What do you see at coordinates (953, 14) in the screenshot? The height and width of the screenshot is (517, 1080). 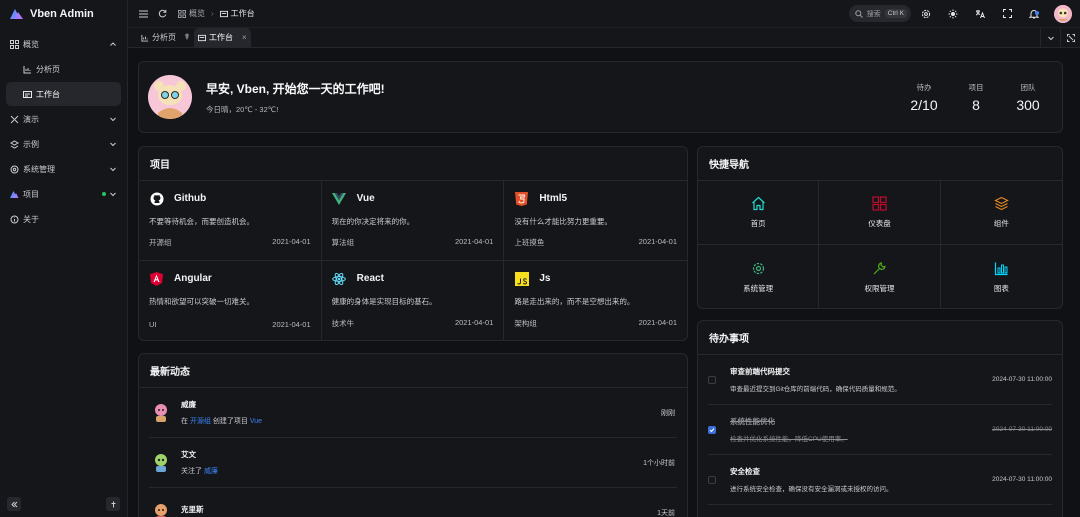 I see `sun-icon` at bounding box center [953, 14].